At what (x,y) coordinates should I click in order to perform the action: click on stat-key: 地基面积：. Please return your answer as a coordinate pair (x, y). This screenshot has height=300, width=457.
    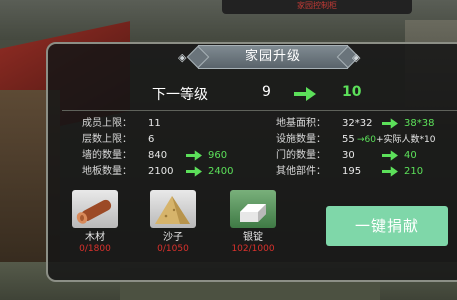
    Looking at the image, I should click on (301, 123).